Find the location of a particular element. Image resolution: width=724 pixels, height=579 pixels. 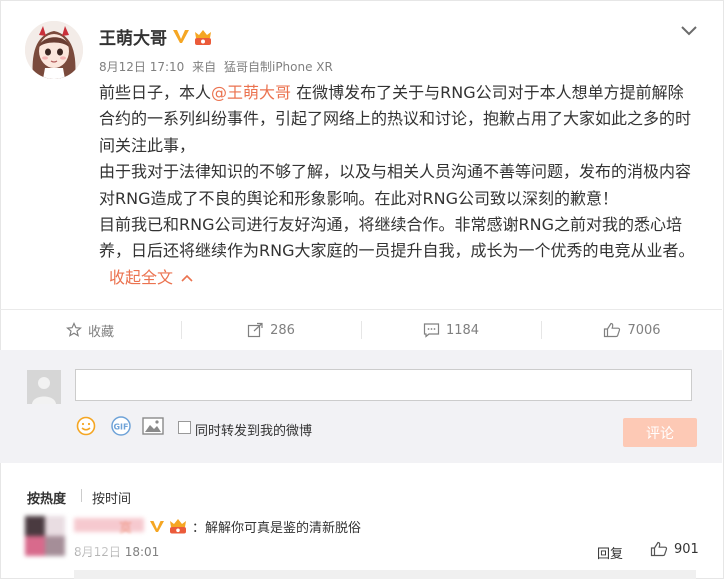

favorite-button: 收藏 is located at coordinates (90, 330).